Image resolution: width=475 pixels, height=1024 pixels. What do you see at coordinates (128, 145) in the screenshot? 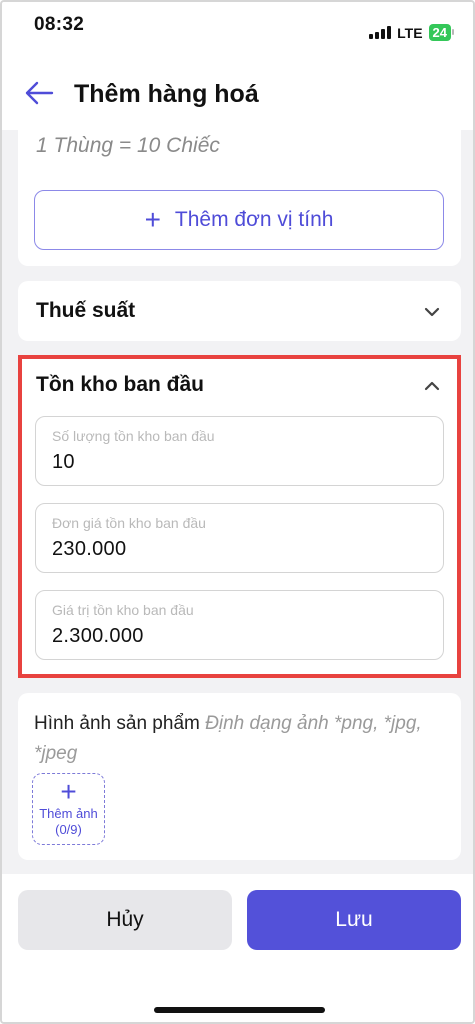
I see `unit-conversion-text: 1 Thùng = 10 Chiếc` at bounding box center [128, 145].